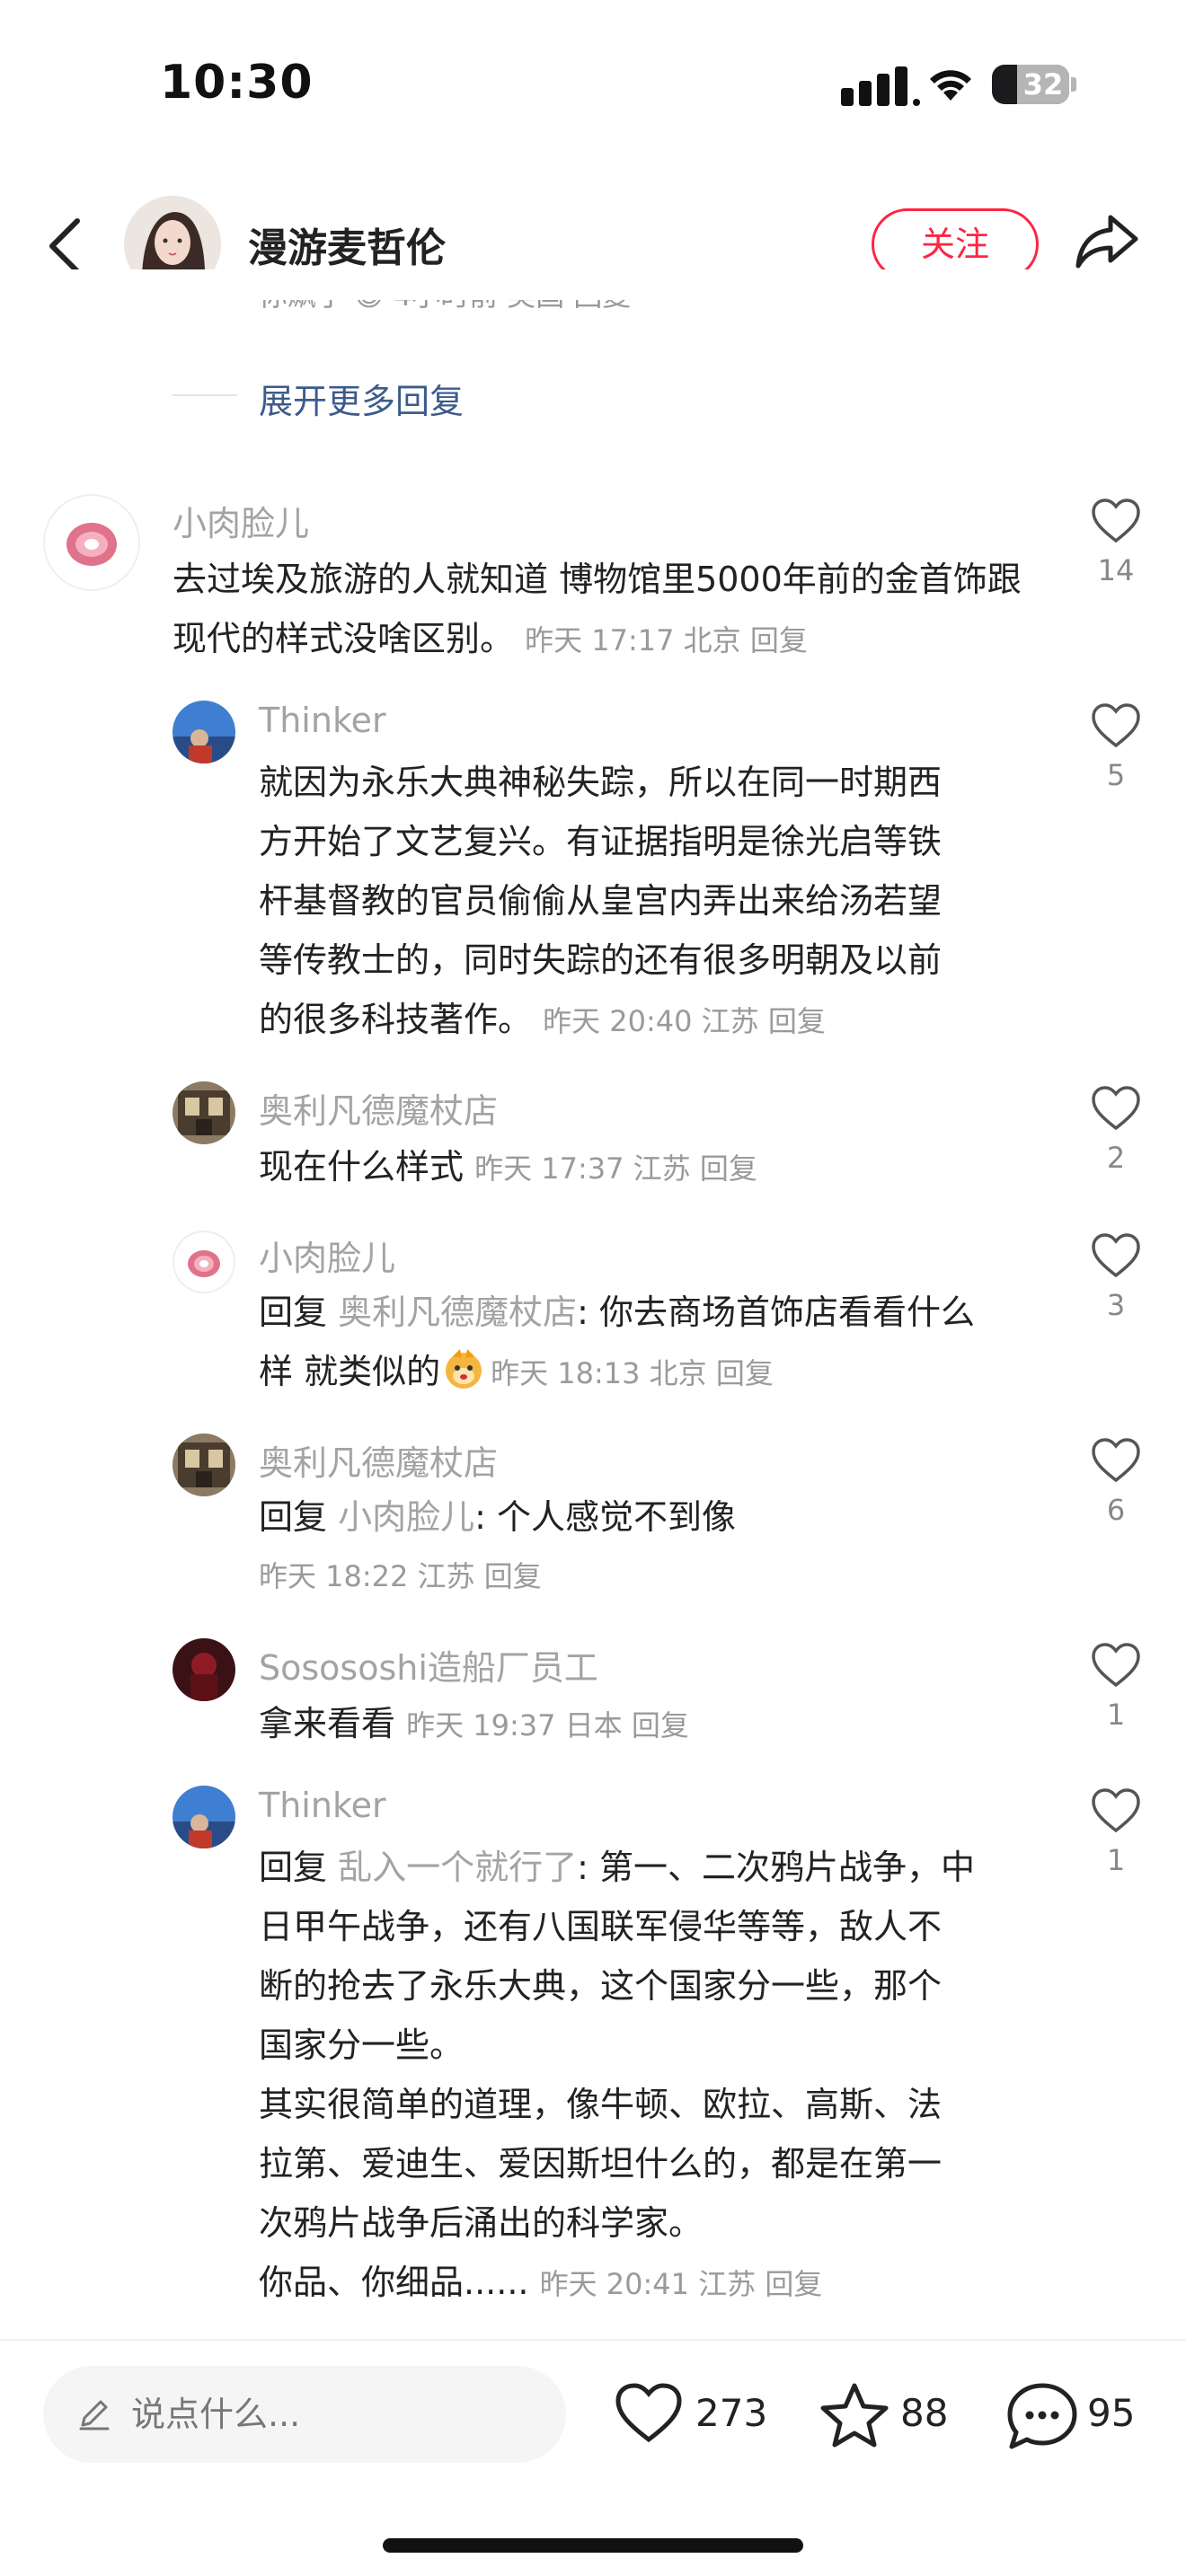 This screenshot has width=1186, height=2576. What do you see at coordinates (615, 1168) in the screenshot?
I see `reply-meta: 昨天 17:37 江苏 回复` at bounding box center [615, 1168].